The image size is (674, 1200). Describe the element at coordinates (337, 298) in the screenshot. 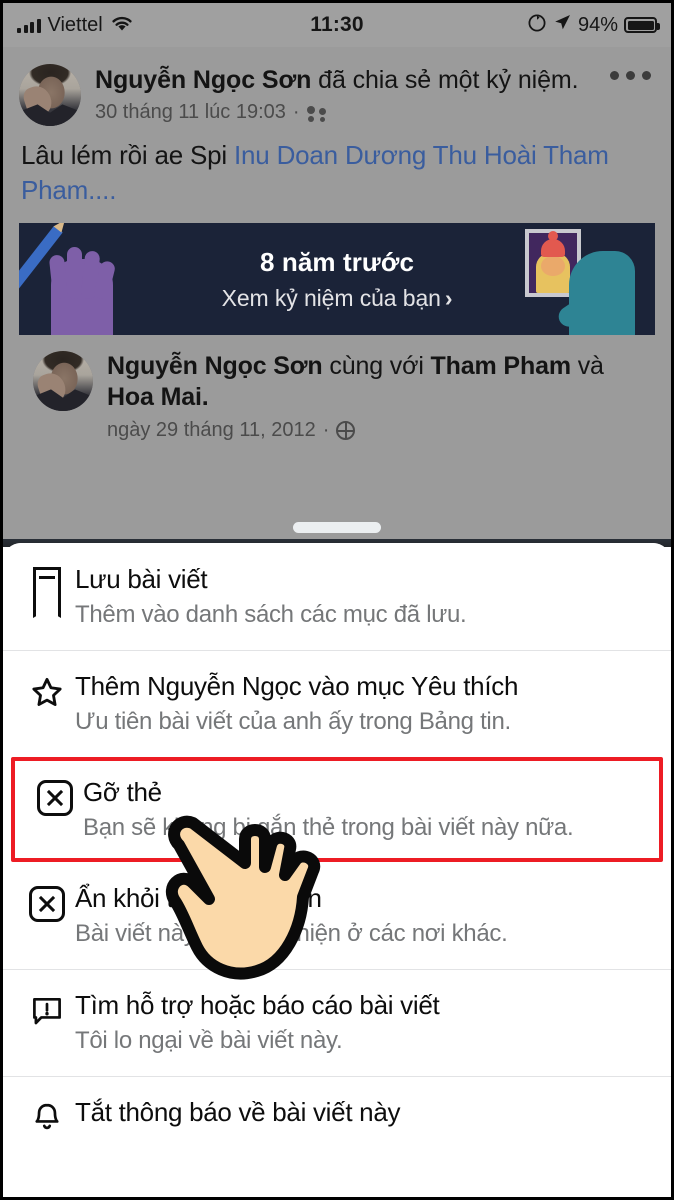

I see `memory-subtitle: Xem kỷ niệm của bạn ›` at that location.